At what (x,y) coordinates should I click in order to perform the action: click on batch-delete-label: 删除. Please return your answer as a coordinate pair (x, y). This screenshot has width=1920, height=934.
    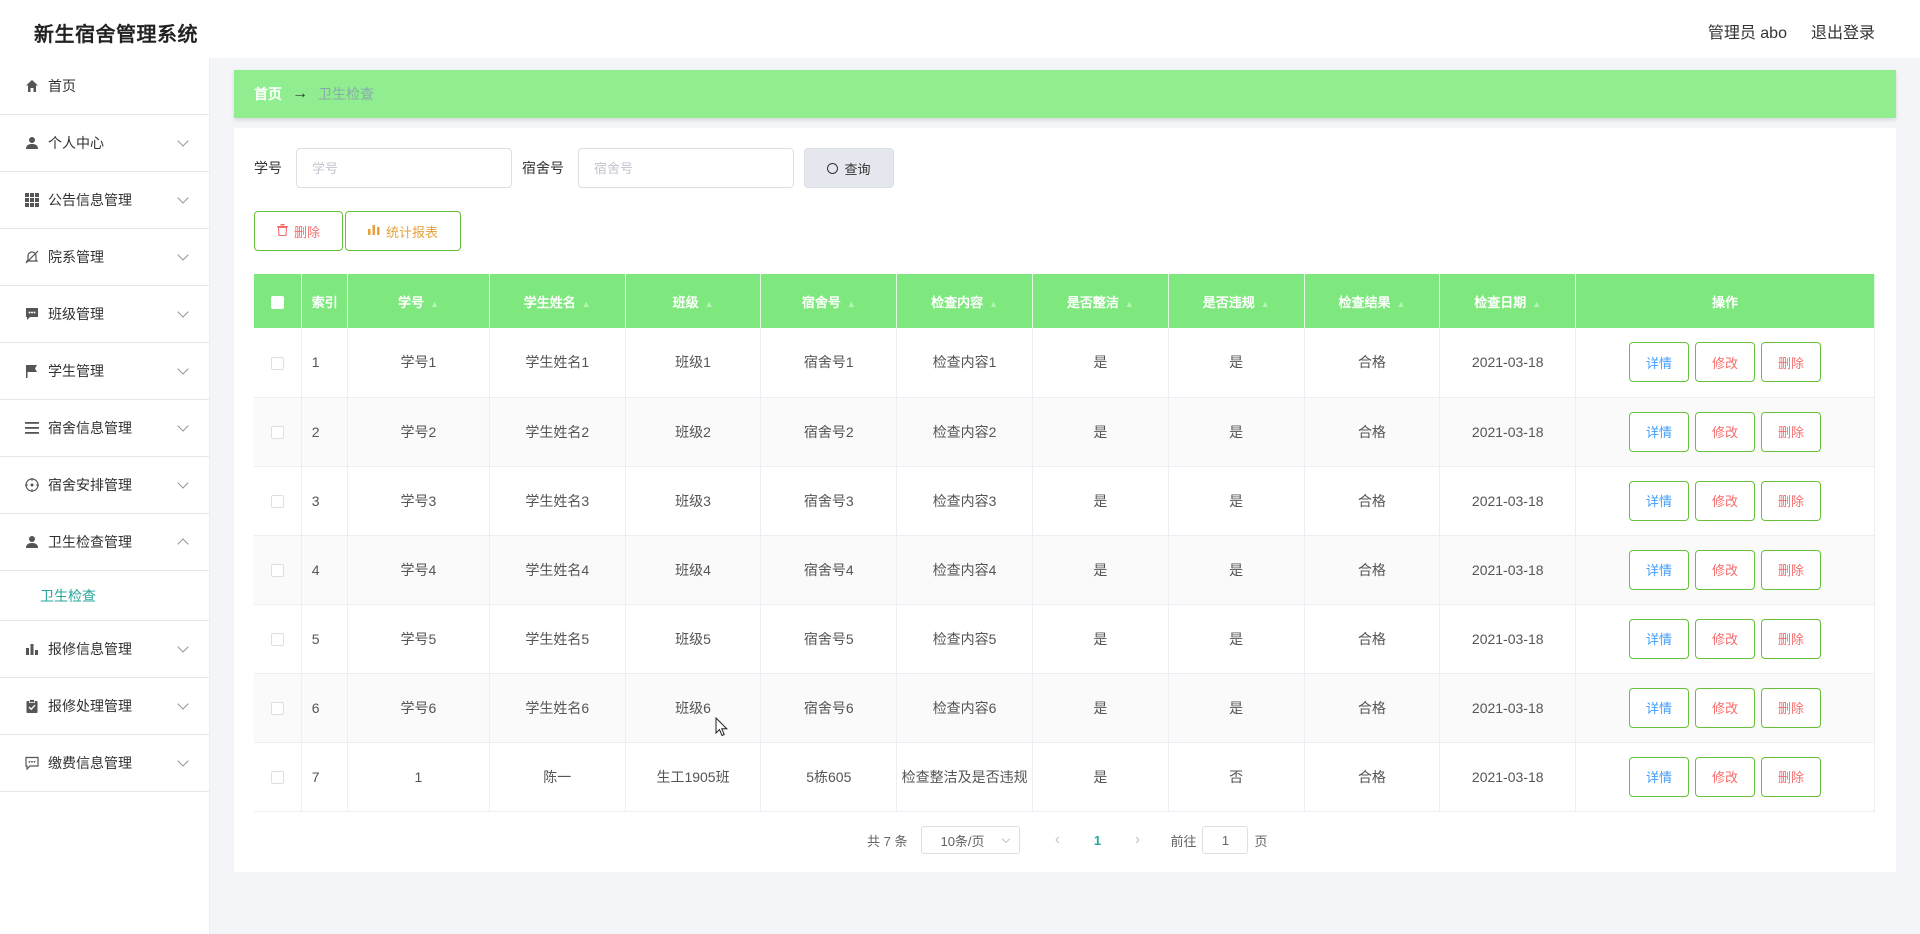
    Looking at the image, I should click on (306, 232).